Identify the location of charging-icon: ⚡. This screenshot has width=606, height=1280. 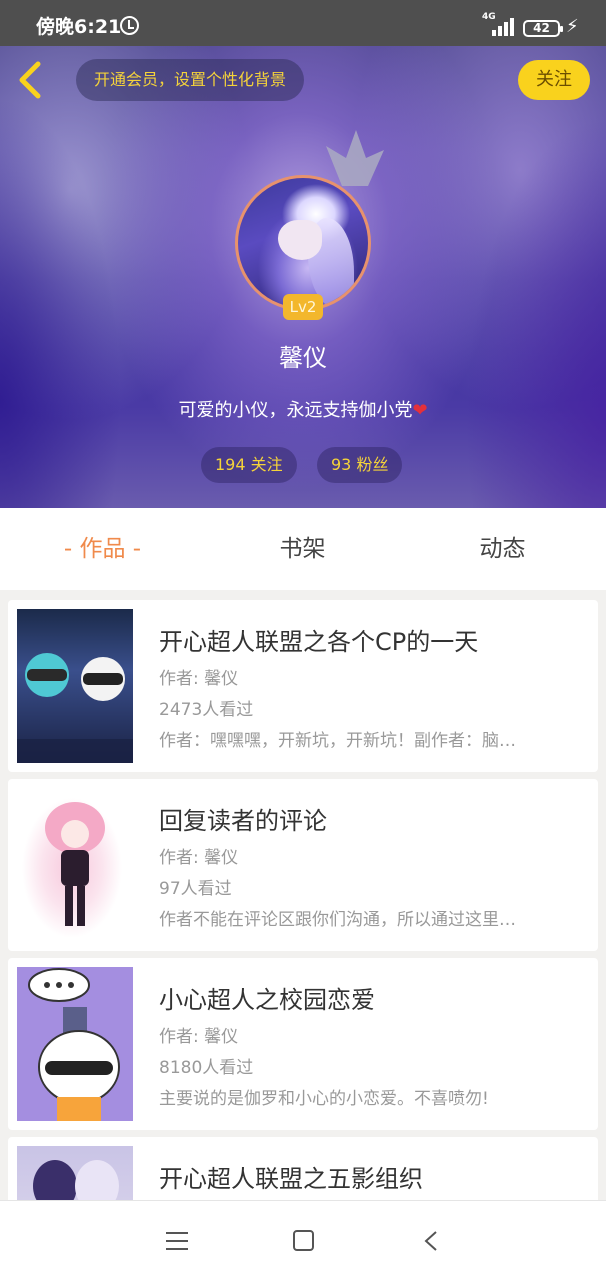
(572, 26).